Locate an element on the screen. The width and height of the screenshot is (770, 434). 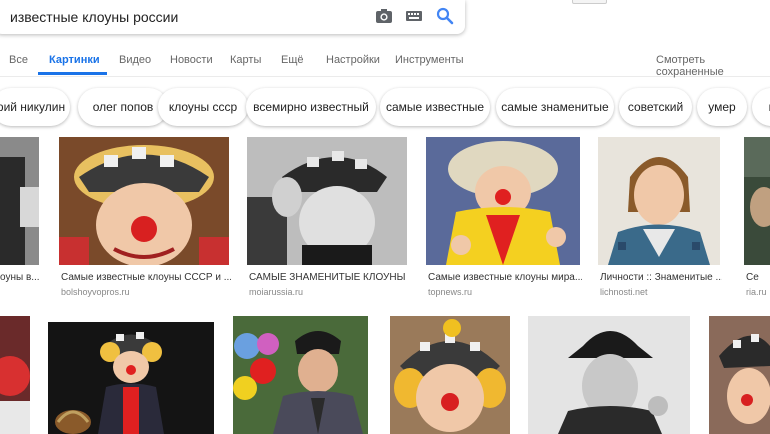
search-input: известные клоуны россии is located at coordinates (94, 17).